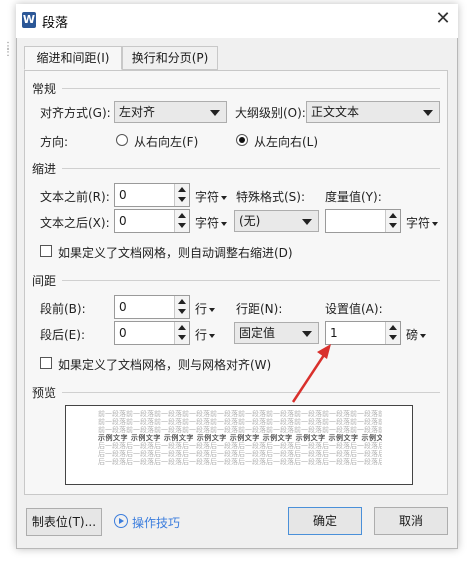 The image size is (474, 566). I want to click on play-circle-icon, so click(121, 521).